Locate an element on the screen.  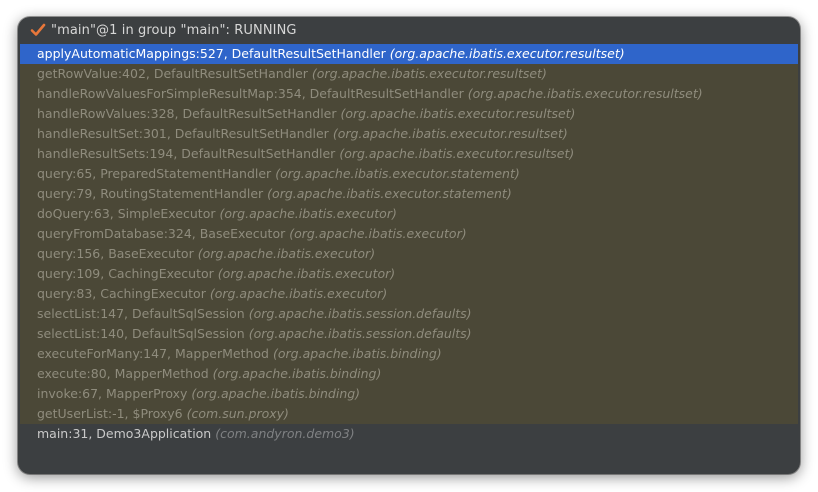
frame-method: executeForMany:147, MapperMethod is located at coordinates (153, 353).